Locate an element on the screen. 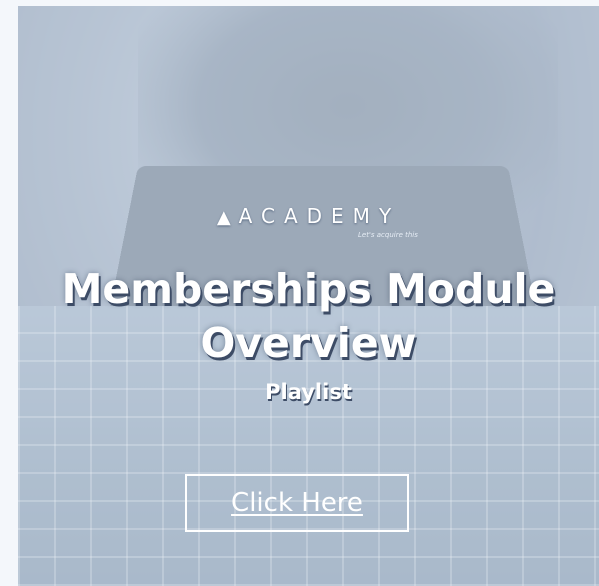  academy-tagline: Let's acquire this is located at coordinates (388, 235).